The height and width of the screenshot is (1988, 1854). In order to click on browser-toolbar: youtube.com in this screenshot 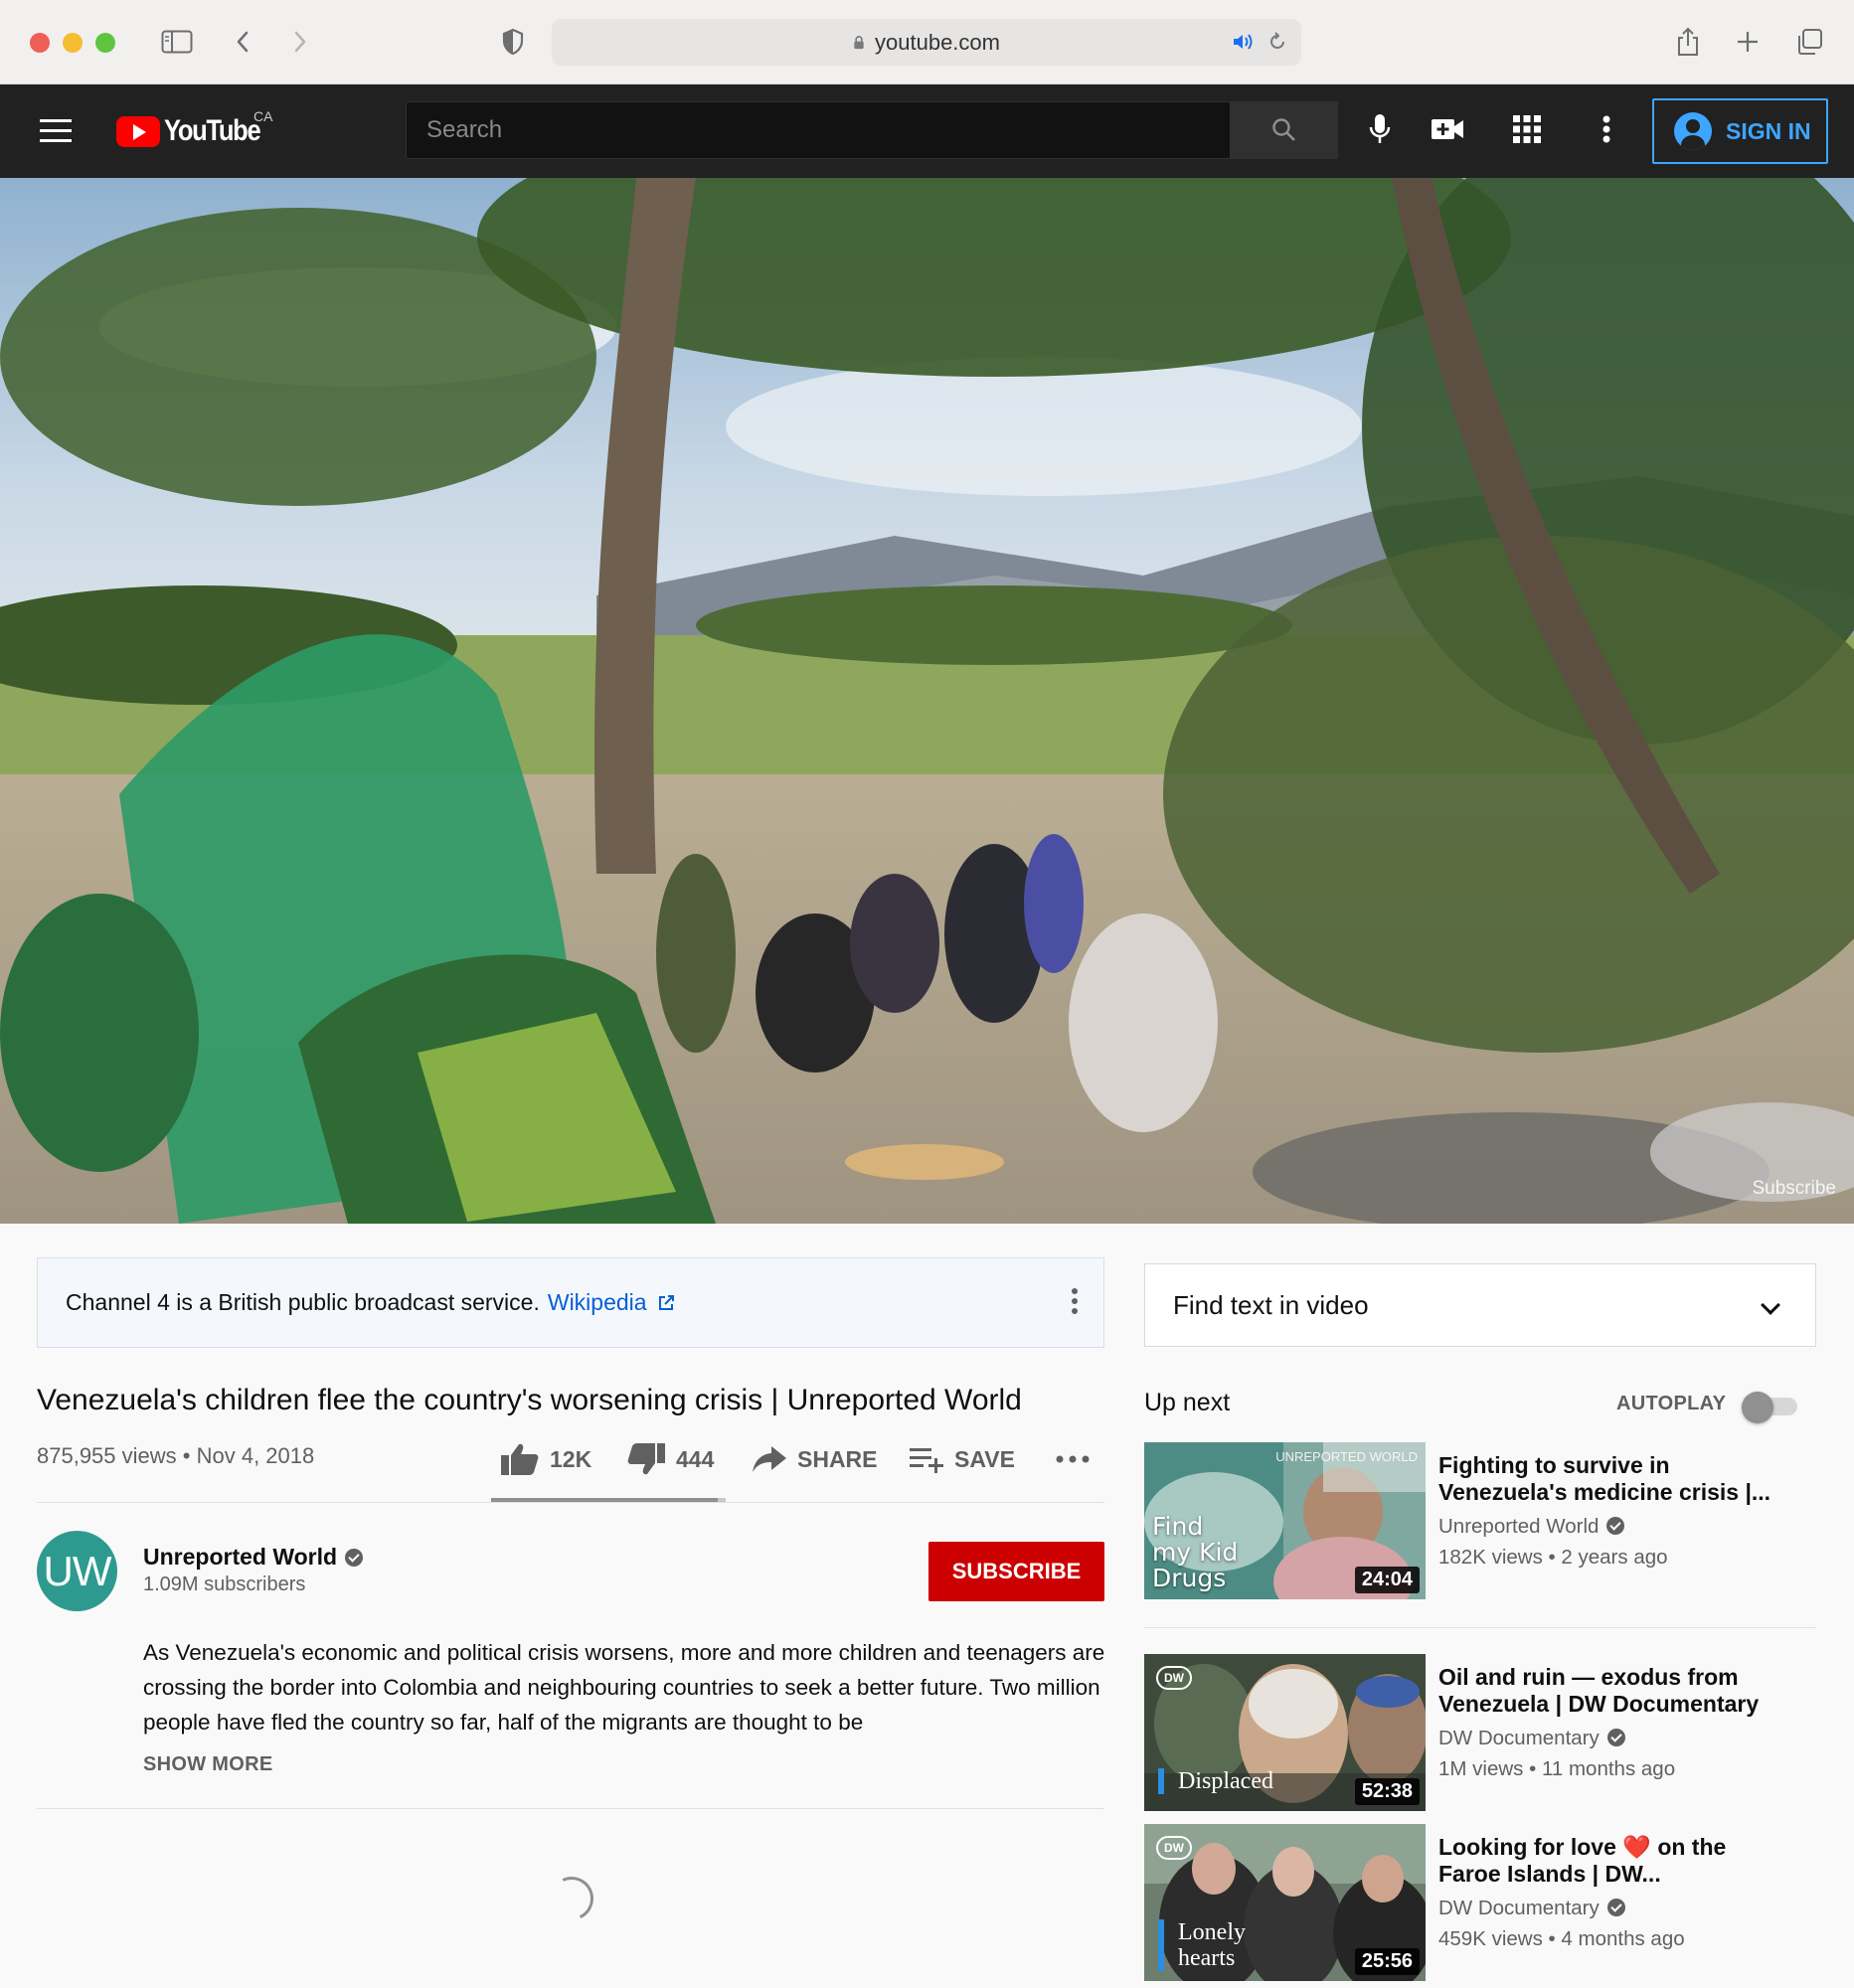, I will do `click(927, 42)`.